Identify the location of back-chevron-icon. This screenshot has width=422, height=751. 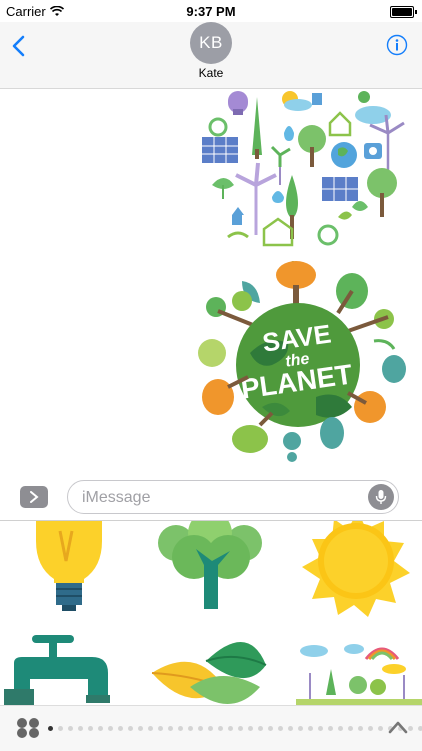
(20, 46).